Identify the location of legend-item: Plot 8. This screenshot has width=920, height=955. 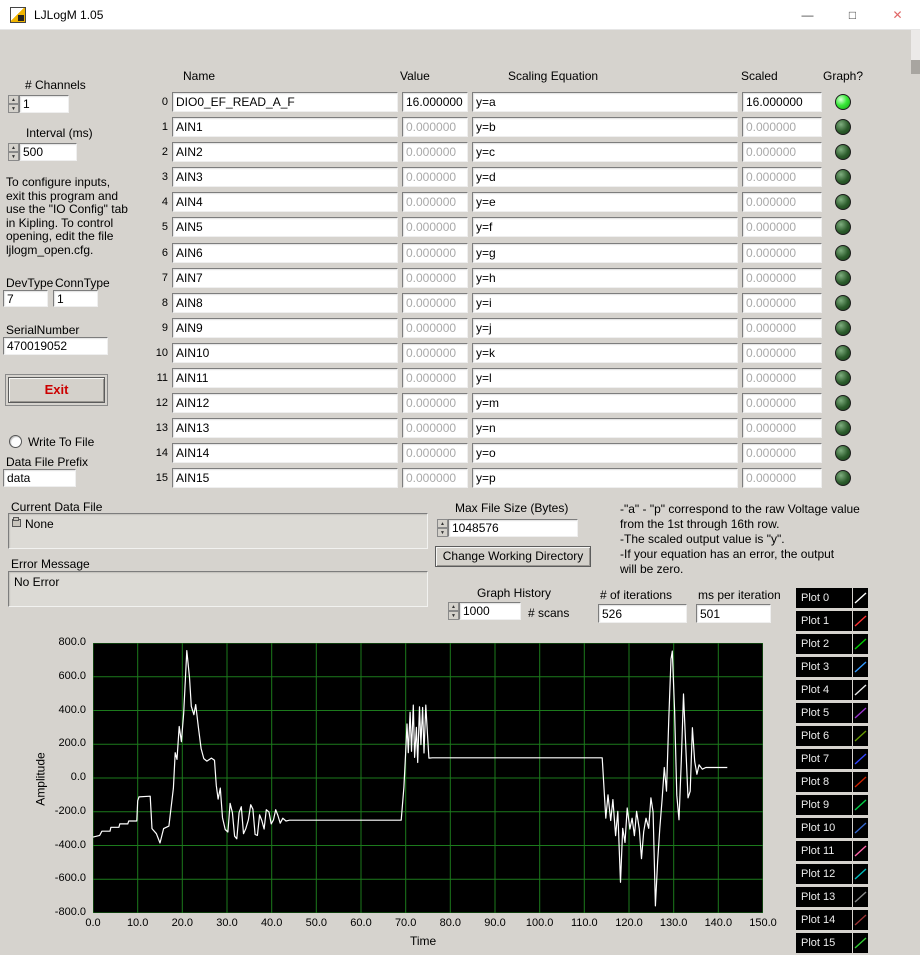
(832, 782).